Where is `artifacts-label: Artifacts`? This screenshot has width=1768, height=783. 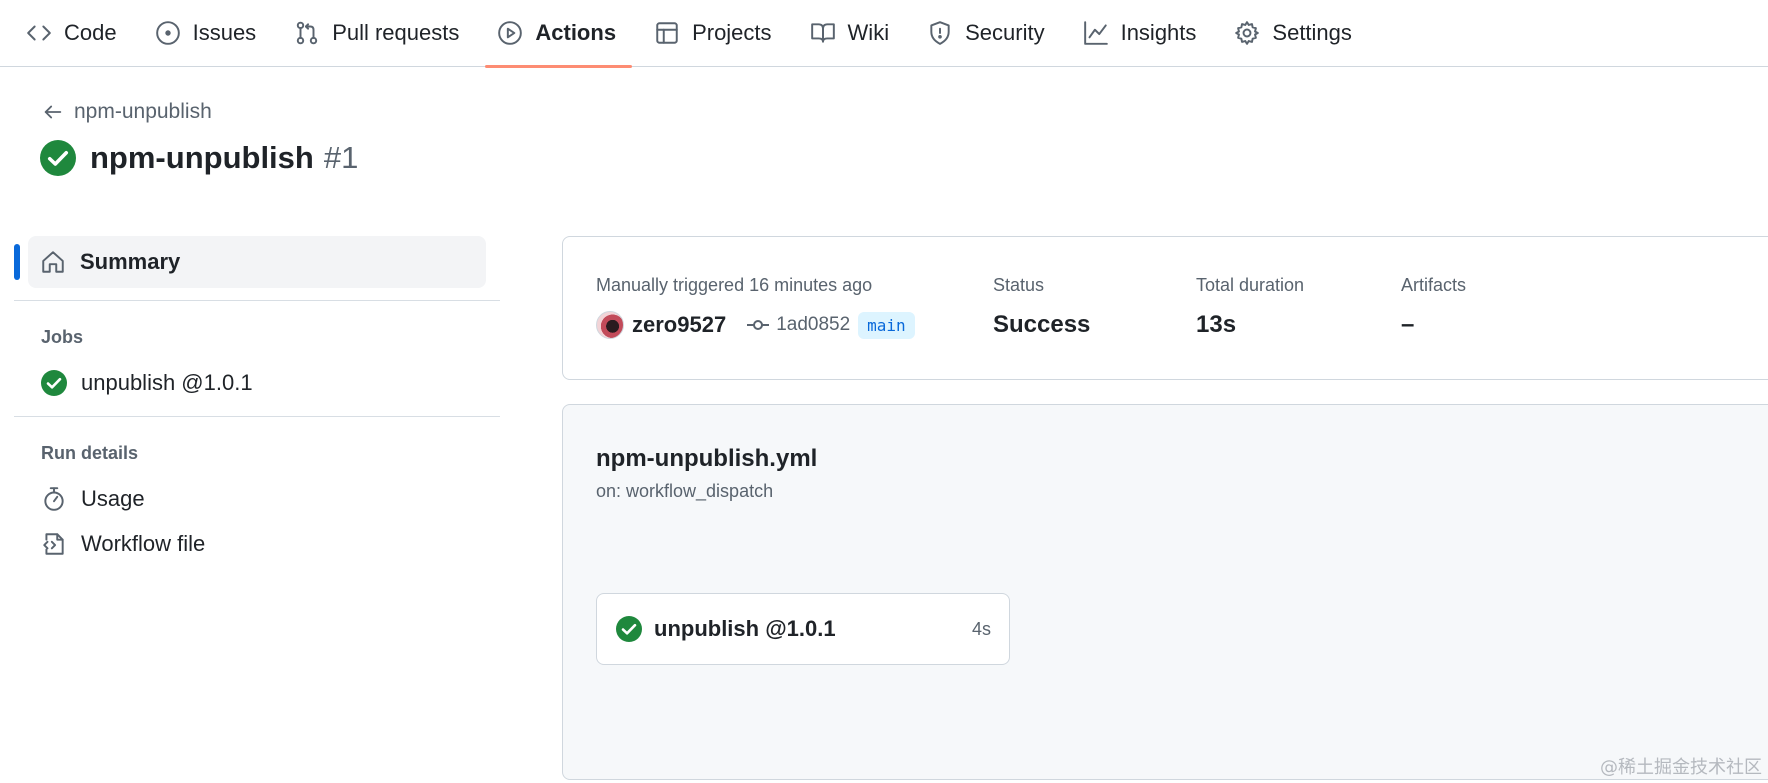 artifacts-label: Artifacts is located at coordinates (1434, 285).